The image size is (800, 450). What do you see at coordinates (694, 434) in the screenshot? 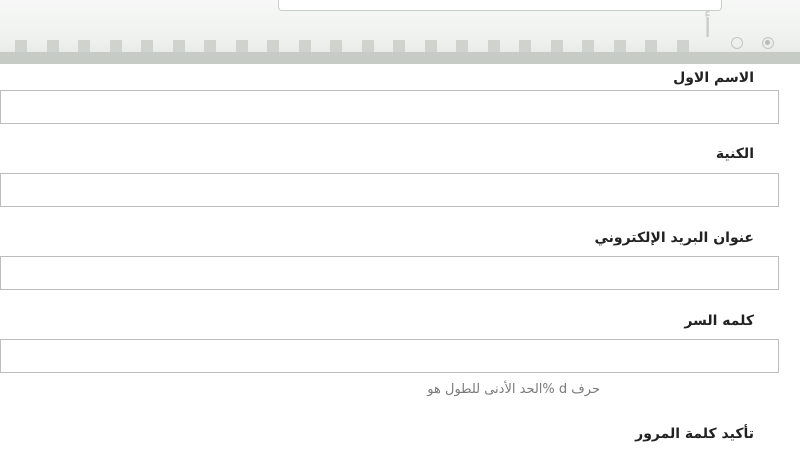
I see `confirm-password-label: تأكيد كلمة المرور` at bounding box center [694, 434].